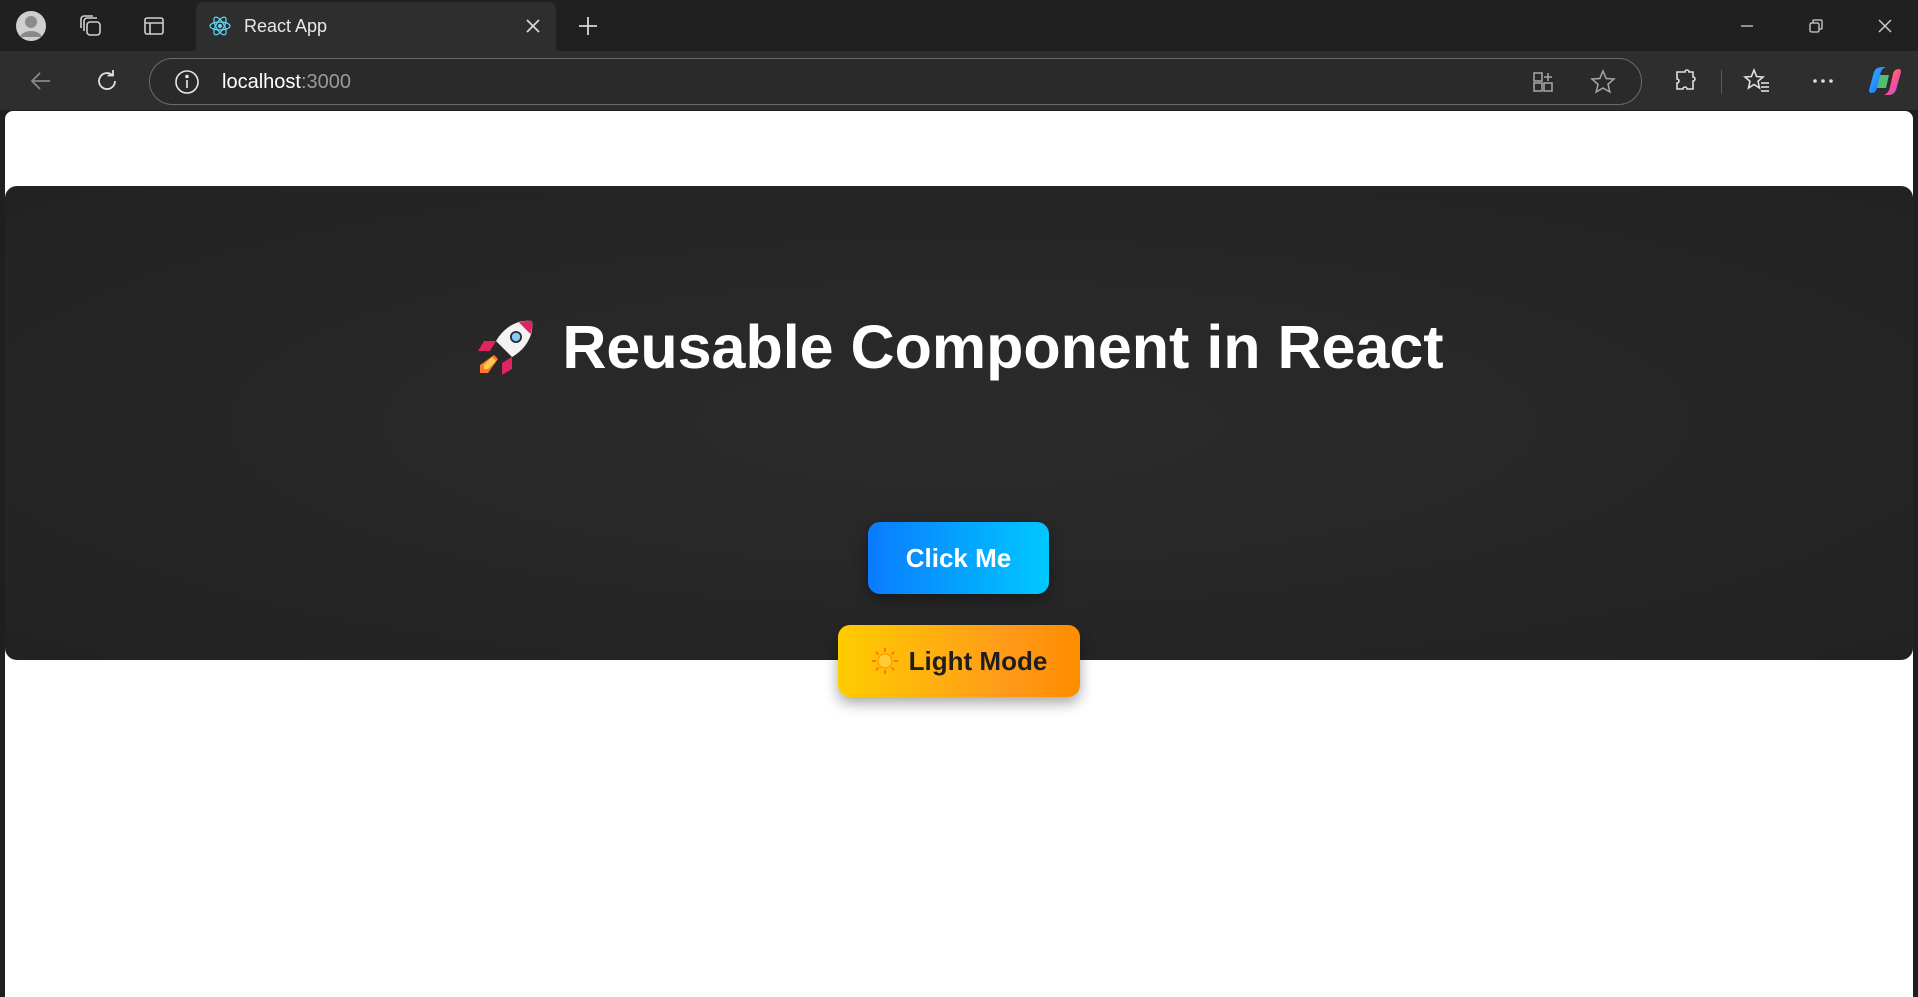 Image resolution: width=1918 pixels, height=997 pixels. What do you see at coordinates (286, 26) in the screenshot?
I see `tab-title: React App` at bounding box center [286, 26].